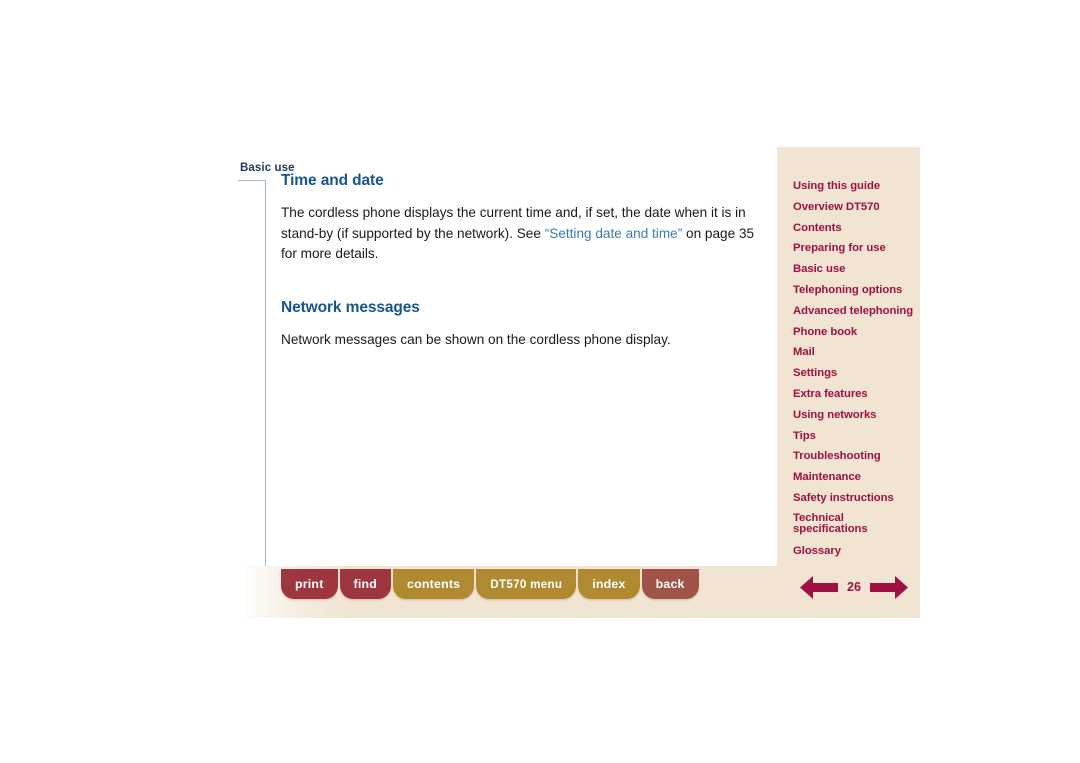  Describe the element at coordinates (854, 311) in the screenshot. I see `nav-item-advanced-telephoning: Advanced telephoning` at that location.